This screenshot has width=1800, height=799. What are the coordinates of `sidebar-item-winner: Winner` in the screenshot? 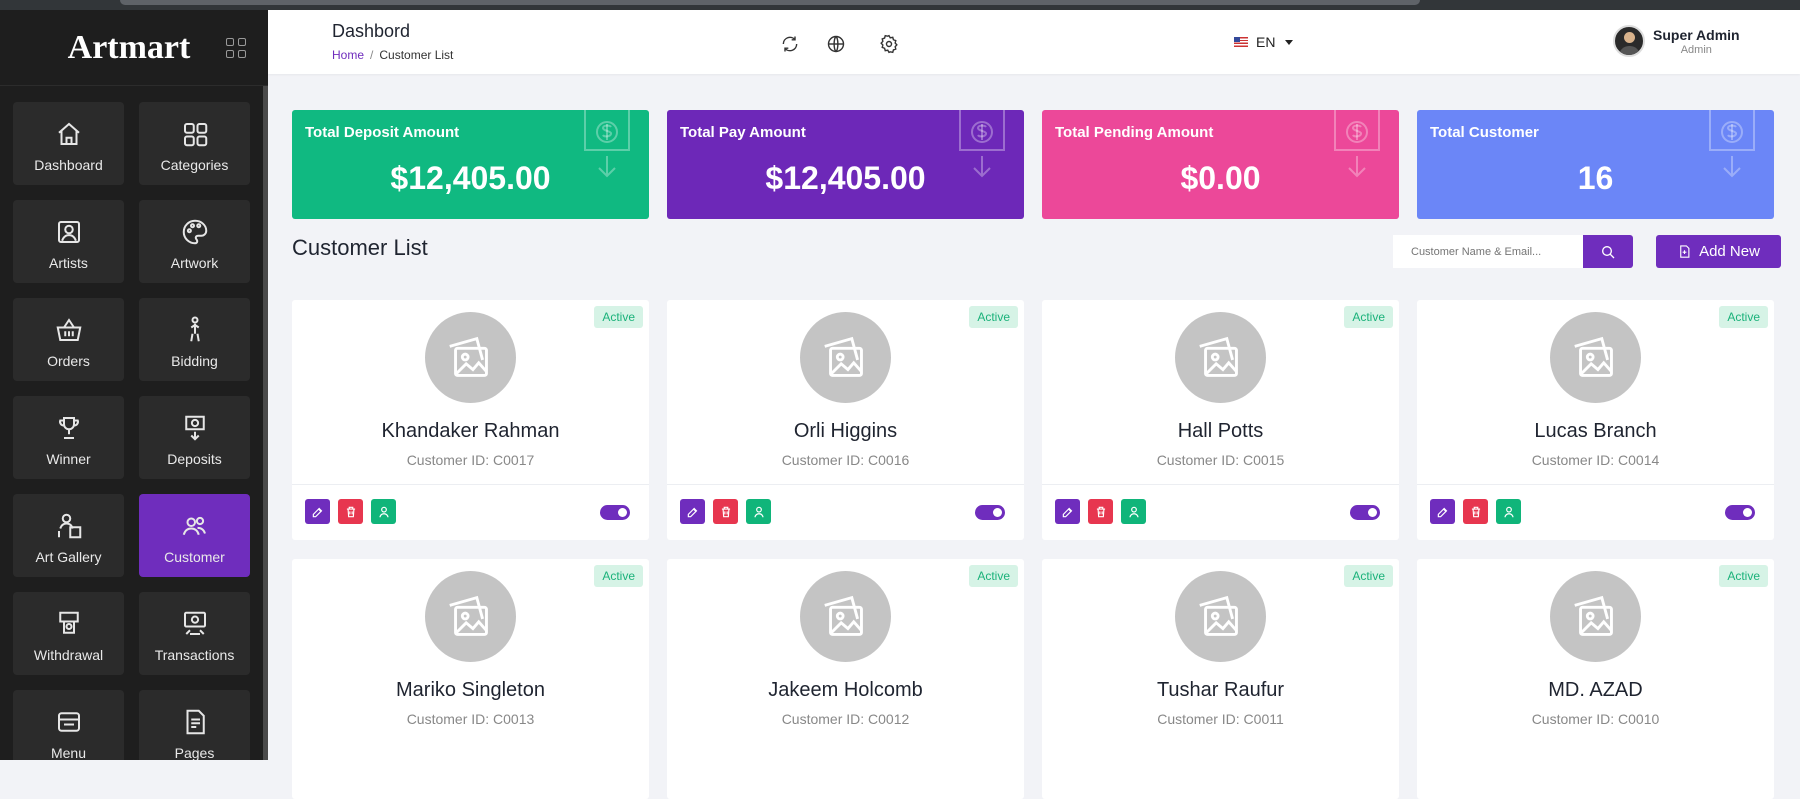 It's located at (68, 437).